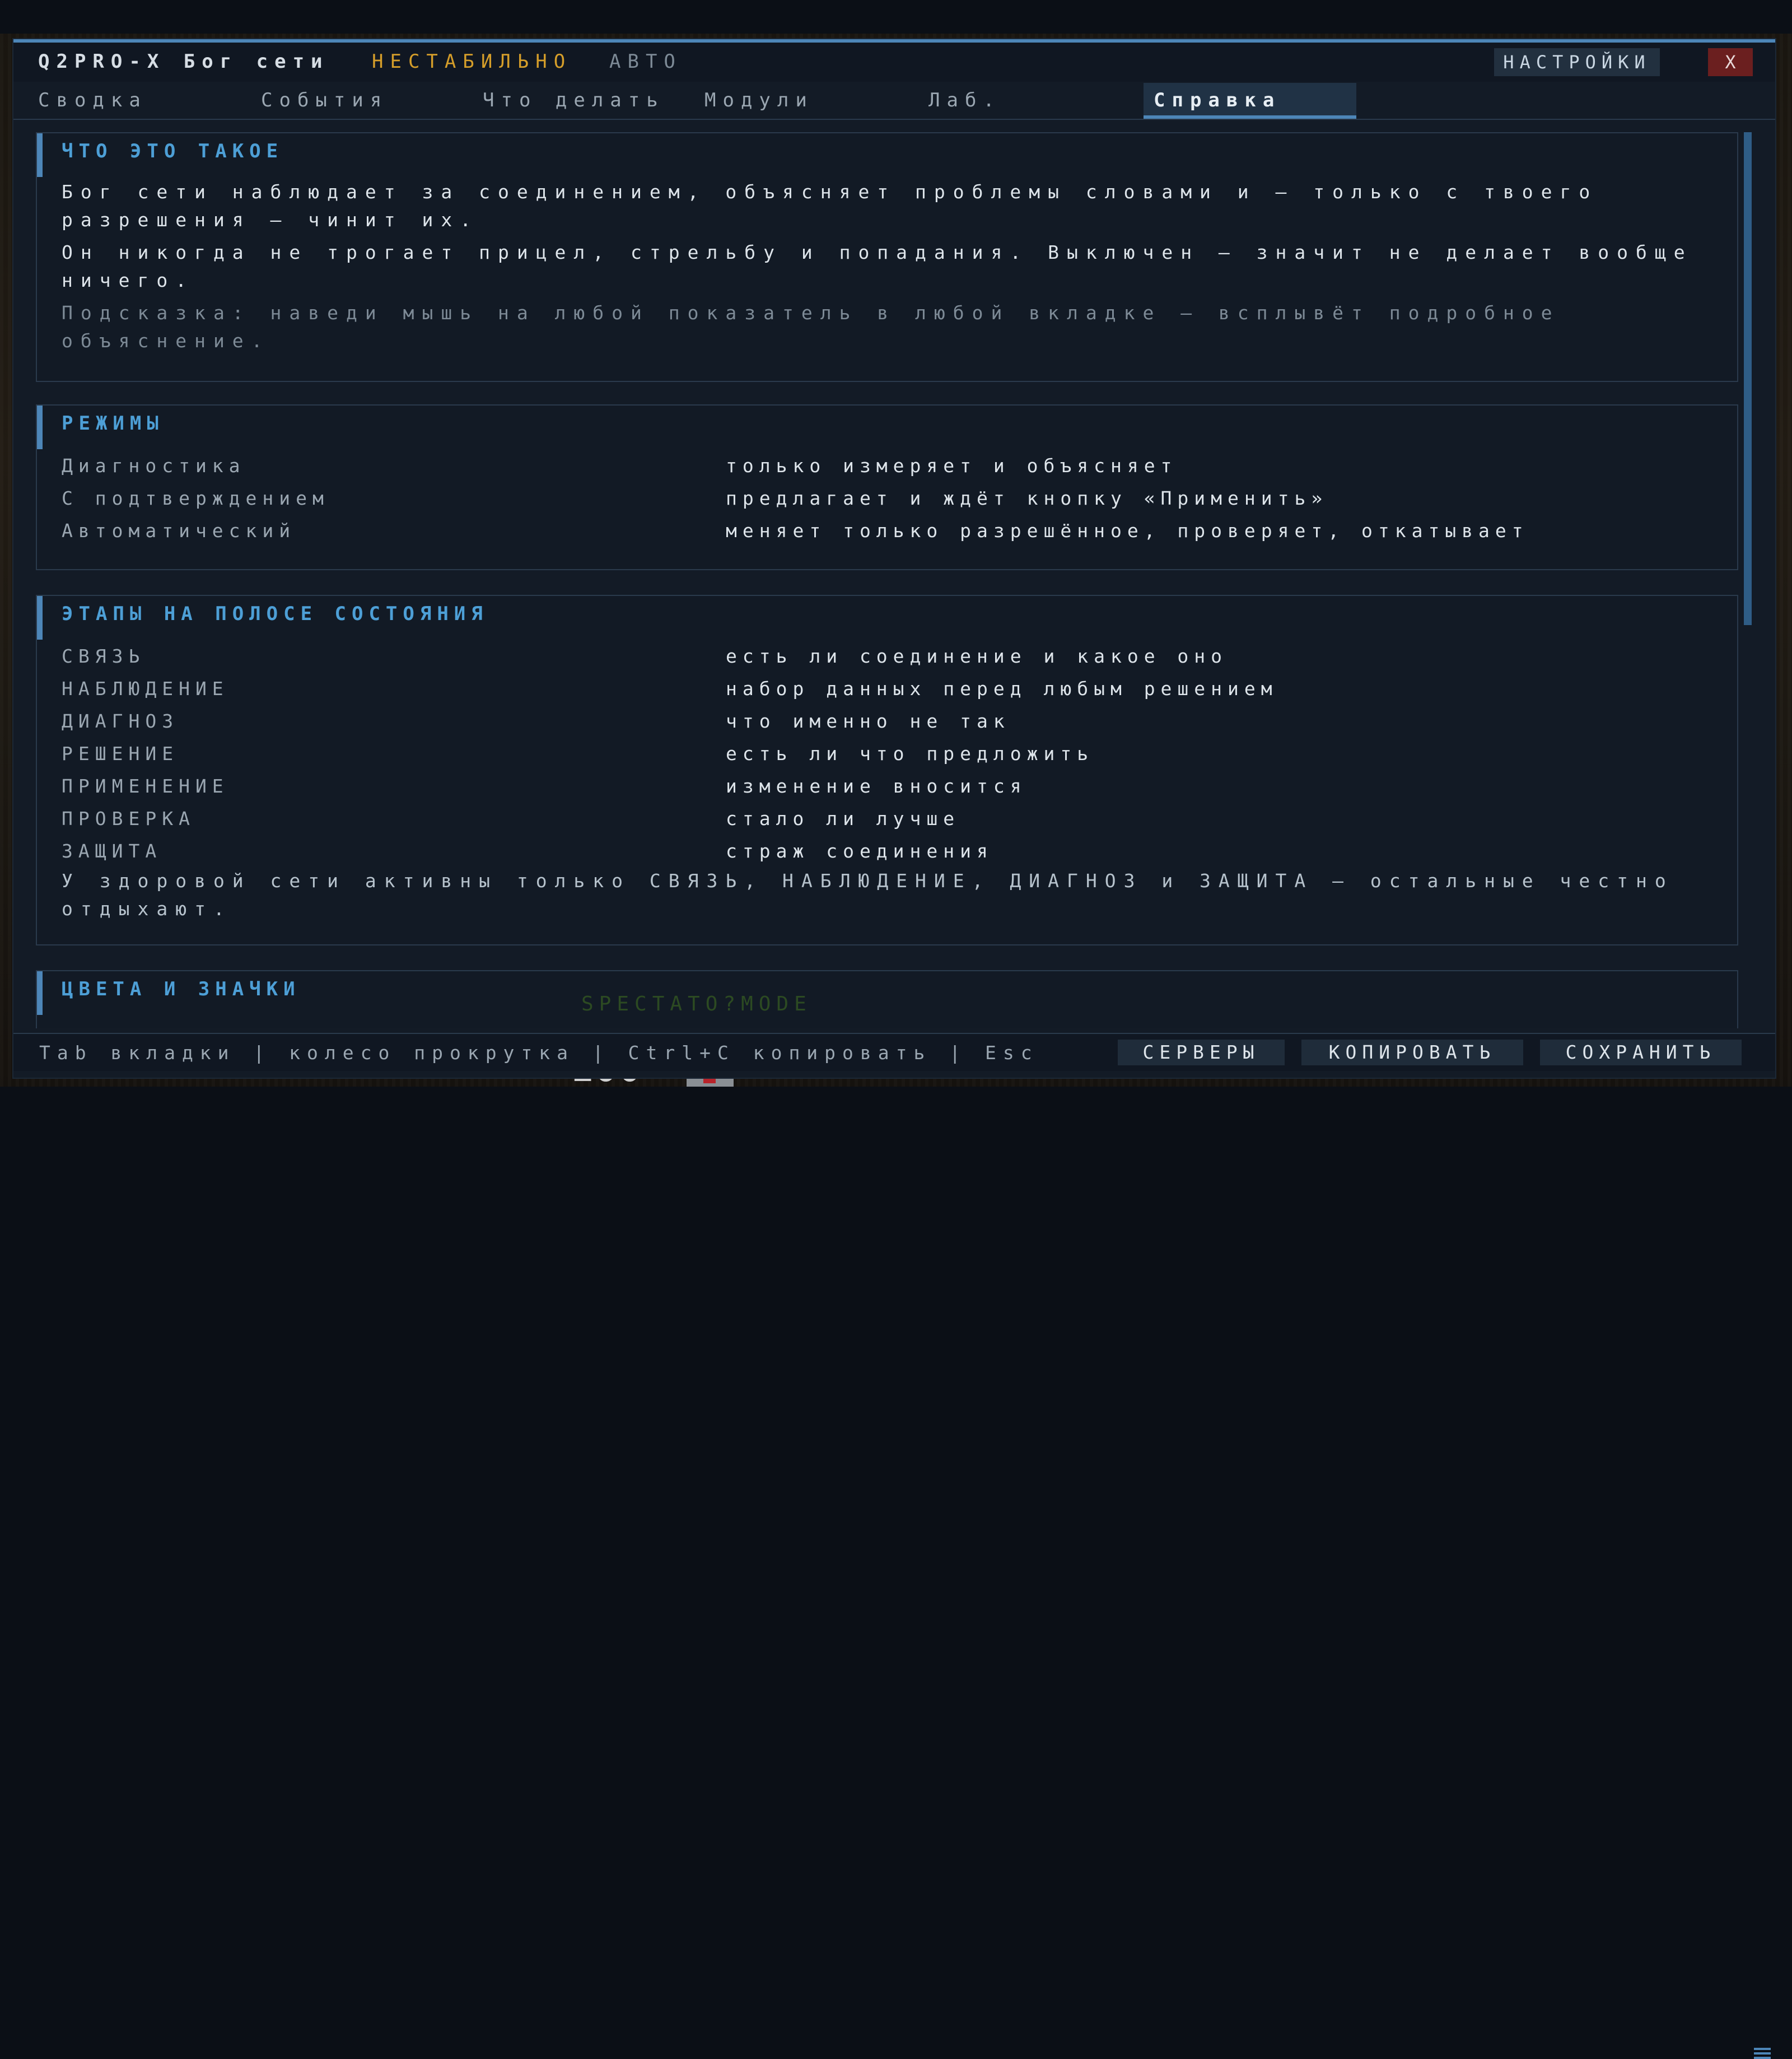 The height and width of the screenshot is (2059, 1792). I want to click on tab-what-to-do: Что делать, so click(574, 100).